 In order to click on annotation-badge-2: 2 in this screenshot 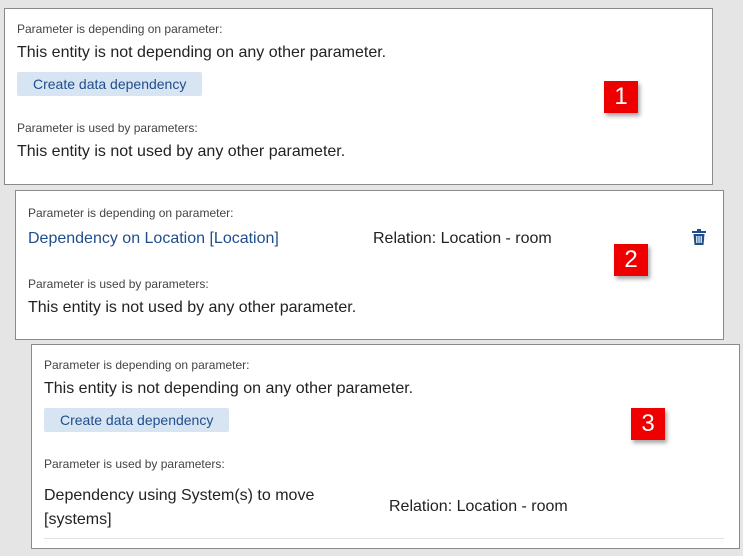, I will do `click(631, 260)`.